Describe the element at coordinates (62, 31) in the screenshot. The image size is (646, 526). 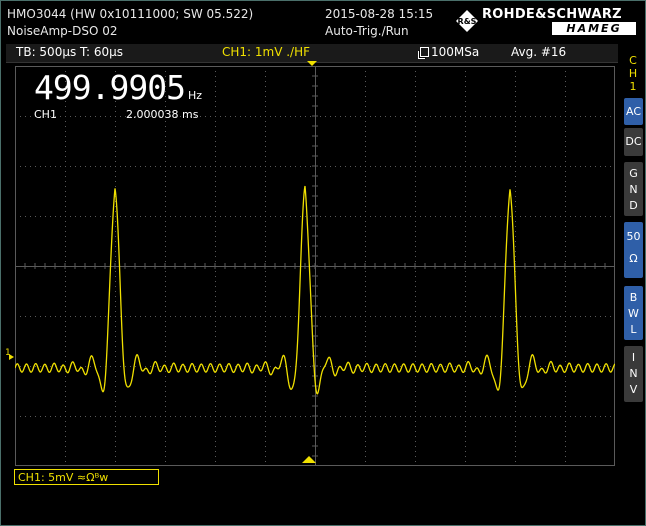
I see `setup-name: NoiseAmp-DSO 02` at that location.